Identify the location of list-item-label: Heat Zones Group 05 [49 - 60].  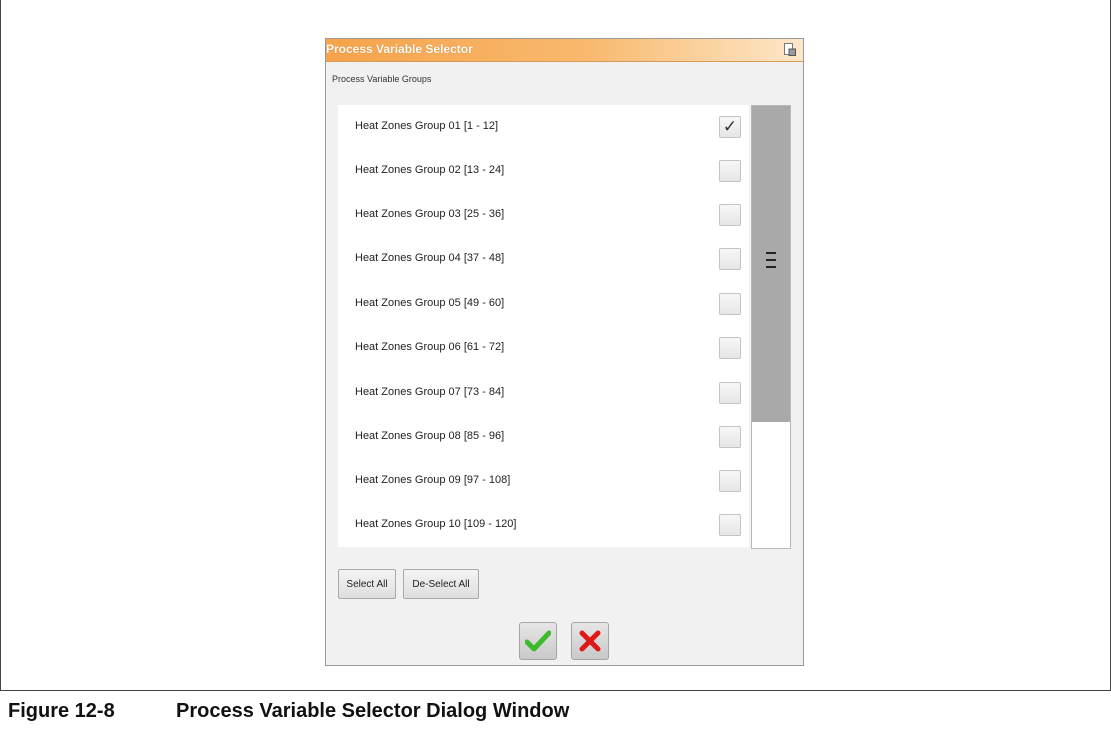
(430, 303).